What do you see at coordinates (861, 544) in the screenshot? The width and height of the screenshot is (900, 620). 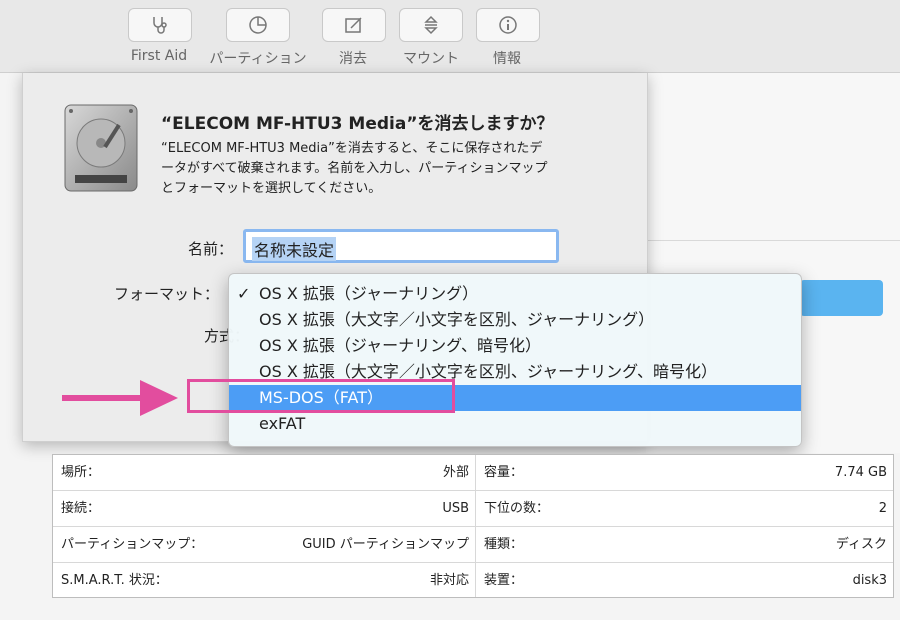 I see `info-value: ディスク` at bounding box center [861, 544].